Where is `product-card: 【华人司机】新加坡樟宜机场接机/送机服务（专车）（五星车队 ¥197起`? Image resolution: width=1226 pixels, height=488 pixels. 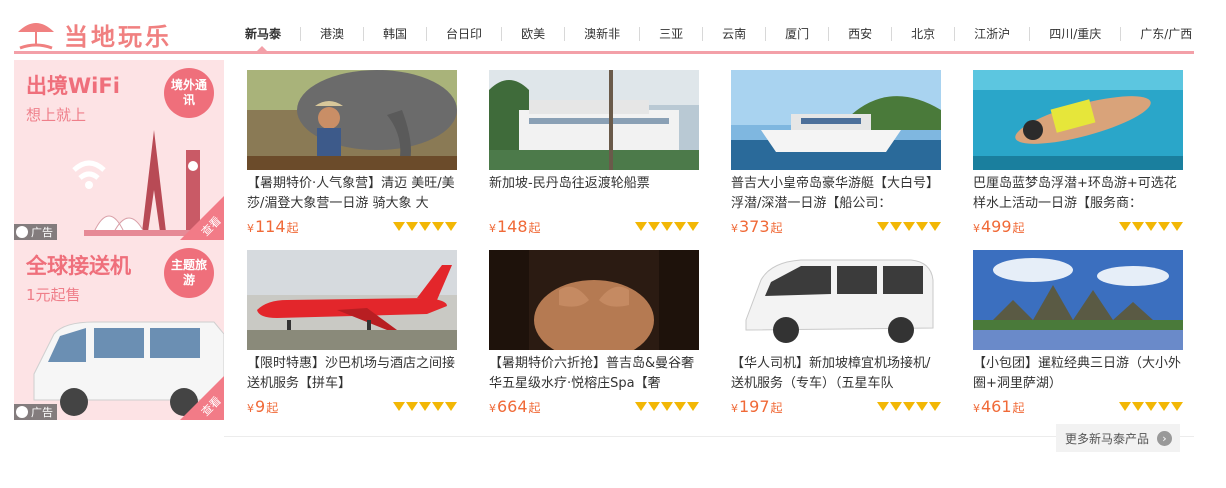
product-card: 【华人司机】新加坡樟宜机场接机/送机服务（专车）（五星车队 ¥197起 is located at coordinates (836, 335).